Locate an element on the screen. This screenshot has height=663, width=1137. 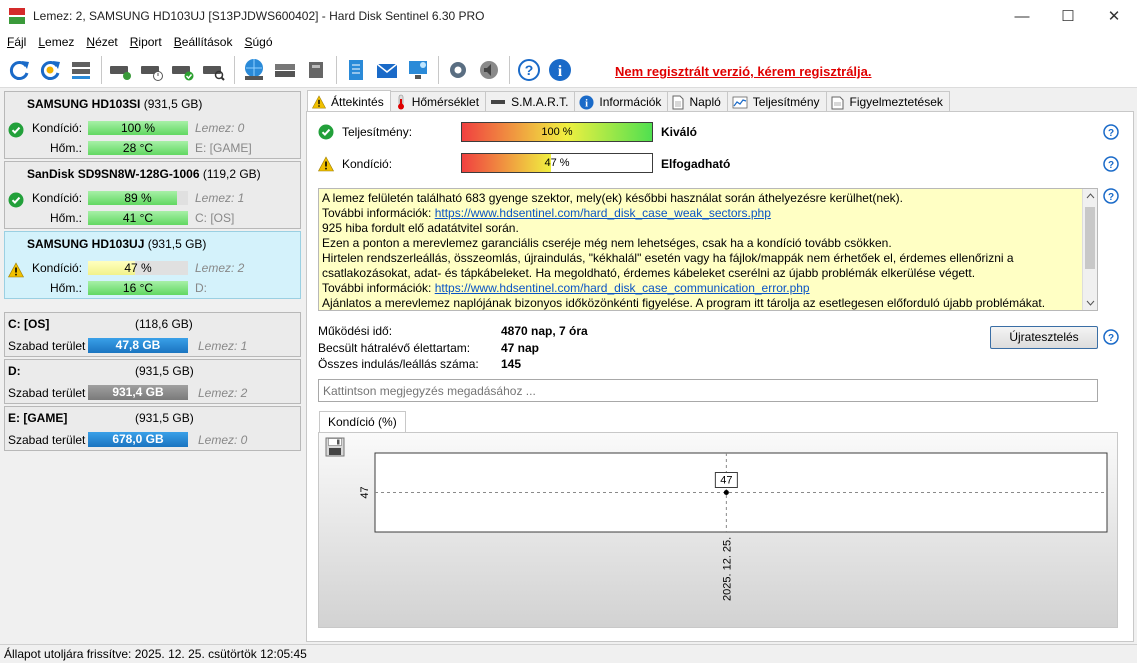
disk-schedule-icon is located at coordinates (152, 70).